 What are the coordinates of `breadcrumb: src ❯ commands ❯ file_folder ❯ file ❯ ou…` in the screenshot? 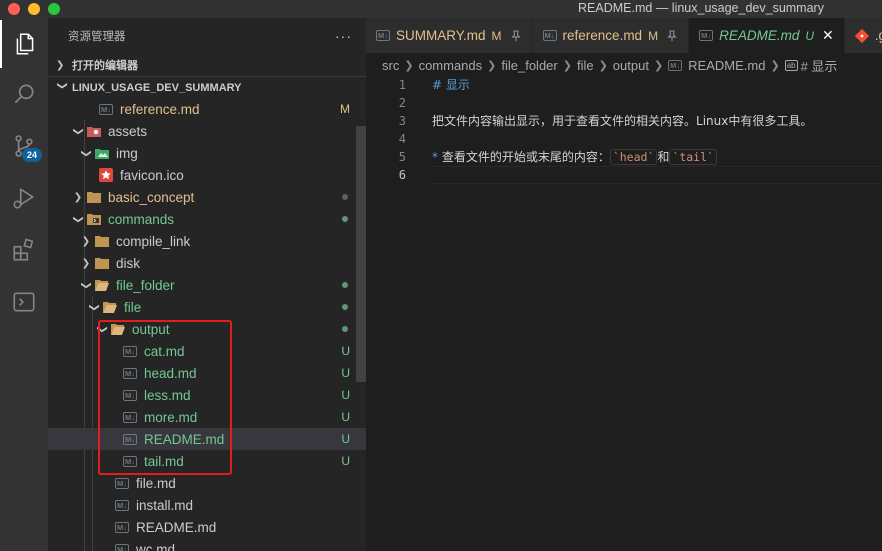 It's located at (624, 65).